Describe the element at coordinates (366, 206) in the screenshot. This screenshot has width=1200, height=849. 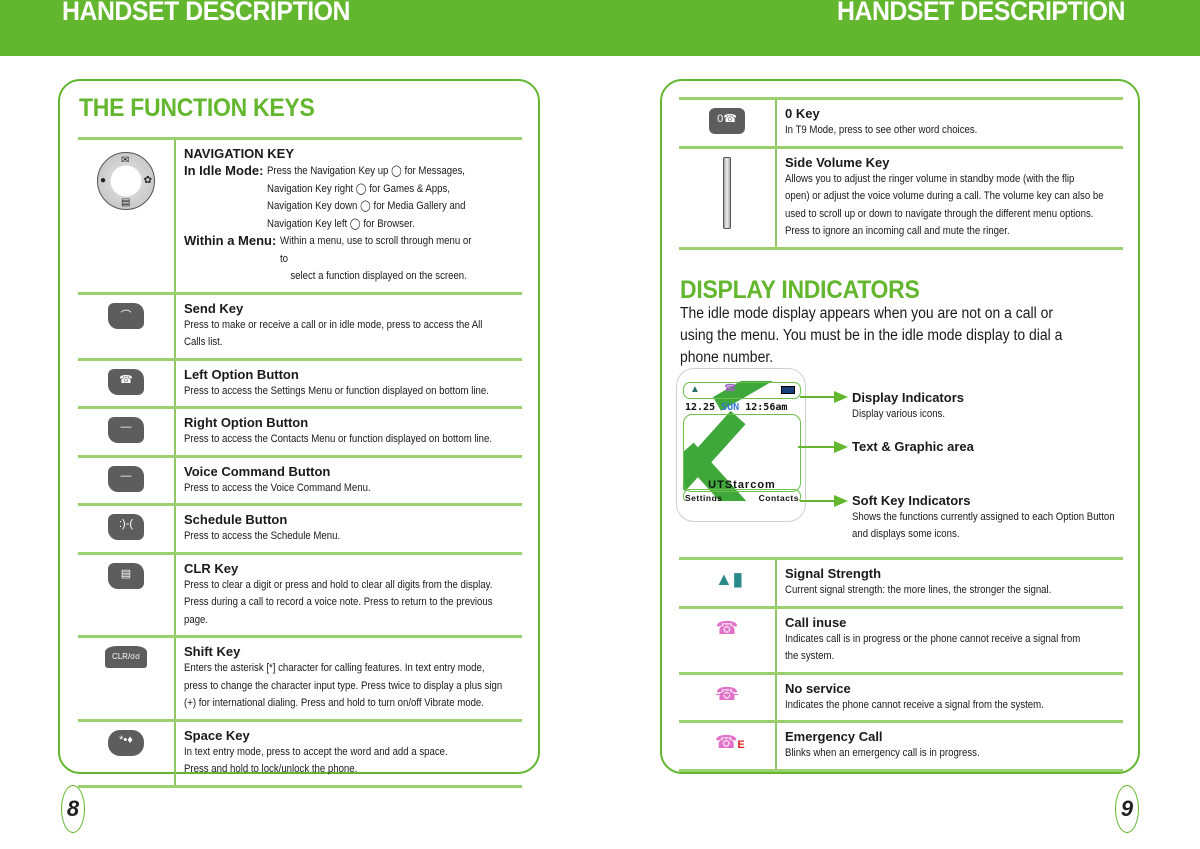
I see `nav-down-icon: ◯` at that location.